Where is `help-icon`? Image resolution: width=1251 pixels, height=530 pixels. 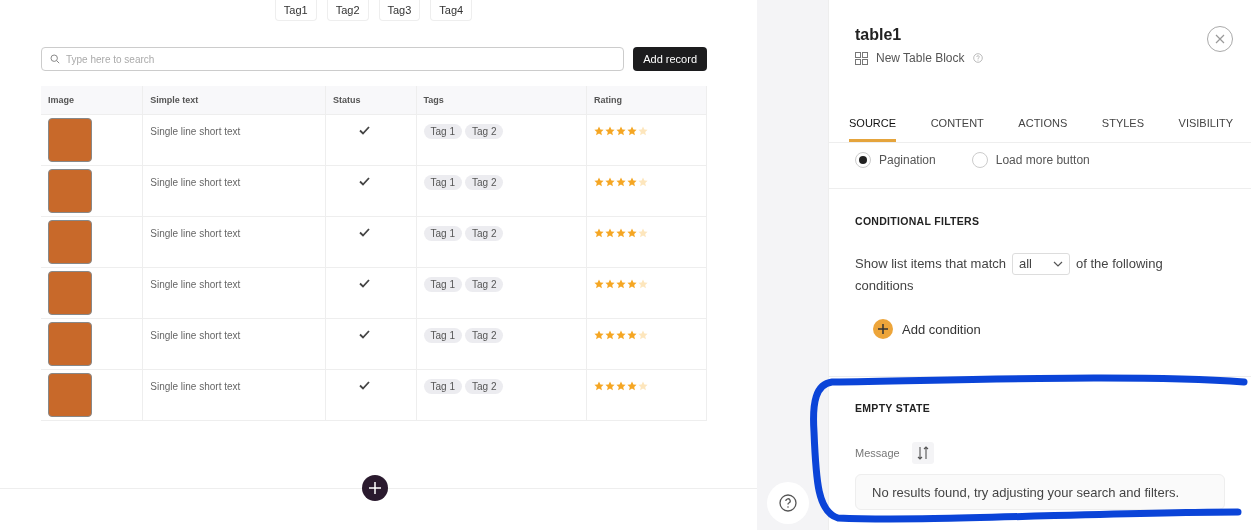 help-icon is located at coordinates (788, 503).